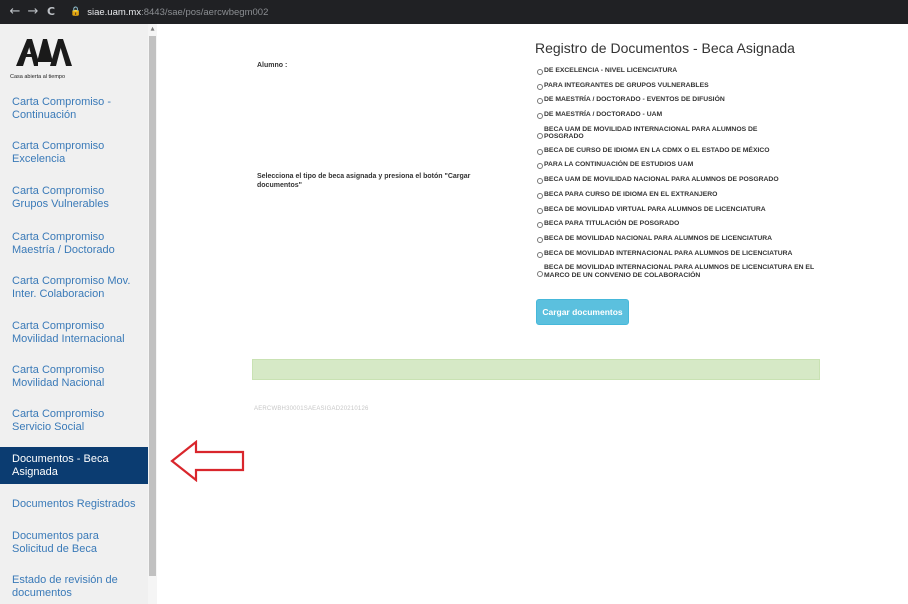 The height and width of the screenshot is (604, 908). What do you see at coordinates (74, 420) in the screenshot?
I see `sidebar-item-carta-servicio-social: Carta Compromiso Servicio Social` at bounding box center [74, 420].